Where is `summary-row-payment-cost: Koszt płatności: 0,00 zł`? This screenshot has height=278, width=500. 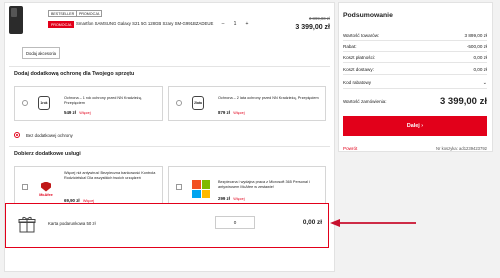 summary-row-payment-cost: Koszt płatności: 0,00 zł is located at coordinates (415, 57).